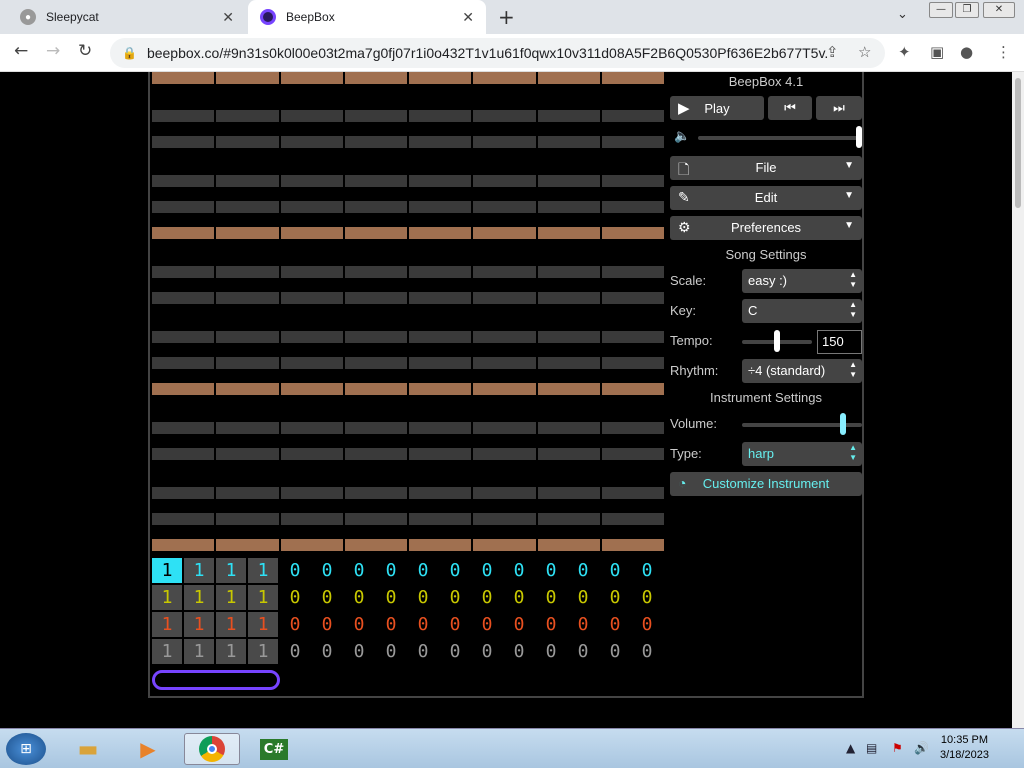 Image resolution: width=1024 pixels, height=768 pixels. Describe the element at coordinates (802, 281) in the screenshot. I see `scale-select: easy :) ▲ ▼` at that location.